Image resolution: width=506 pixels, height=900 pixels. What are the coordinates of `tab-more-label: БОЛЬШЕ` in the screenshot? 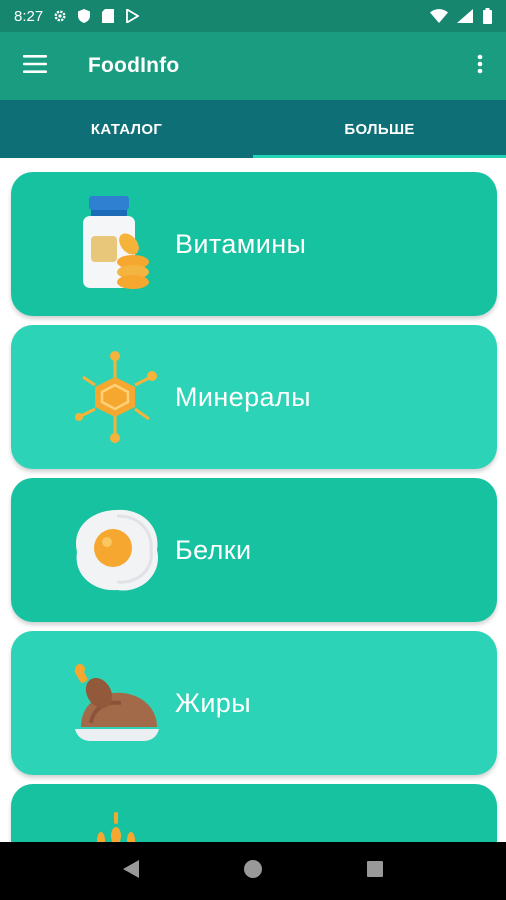 It's located at (379, 129).